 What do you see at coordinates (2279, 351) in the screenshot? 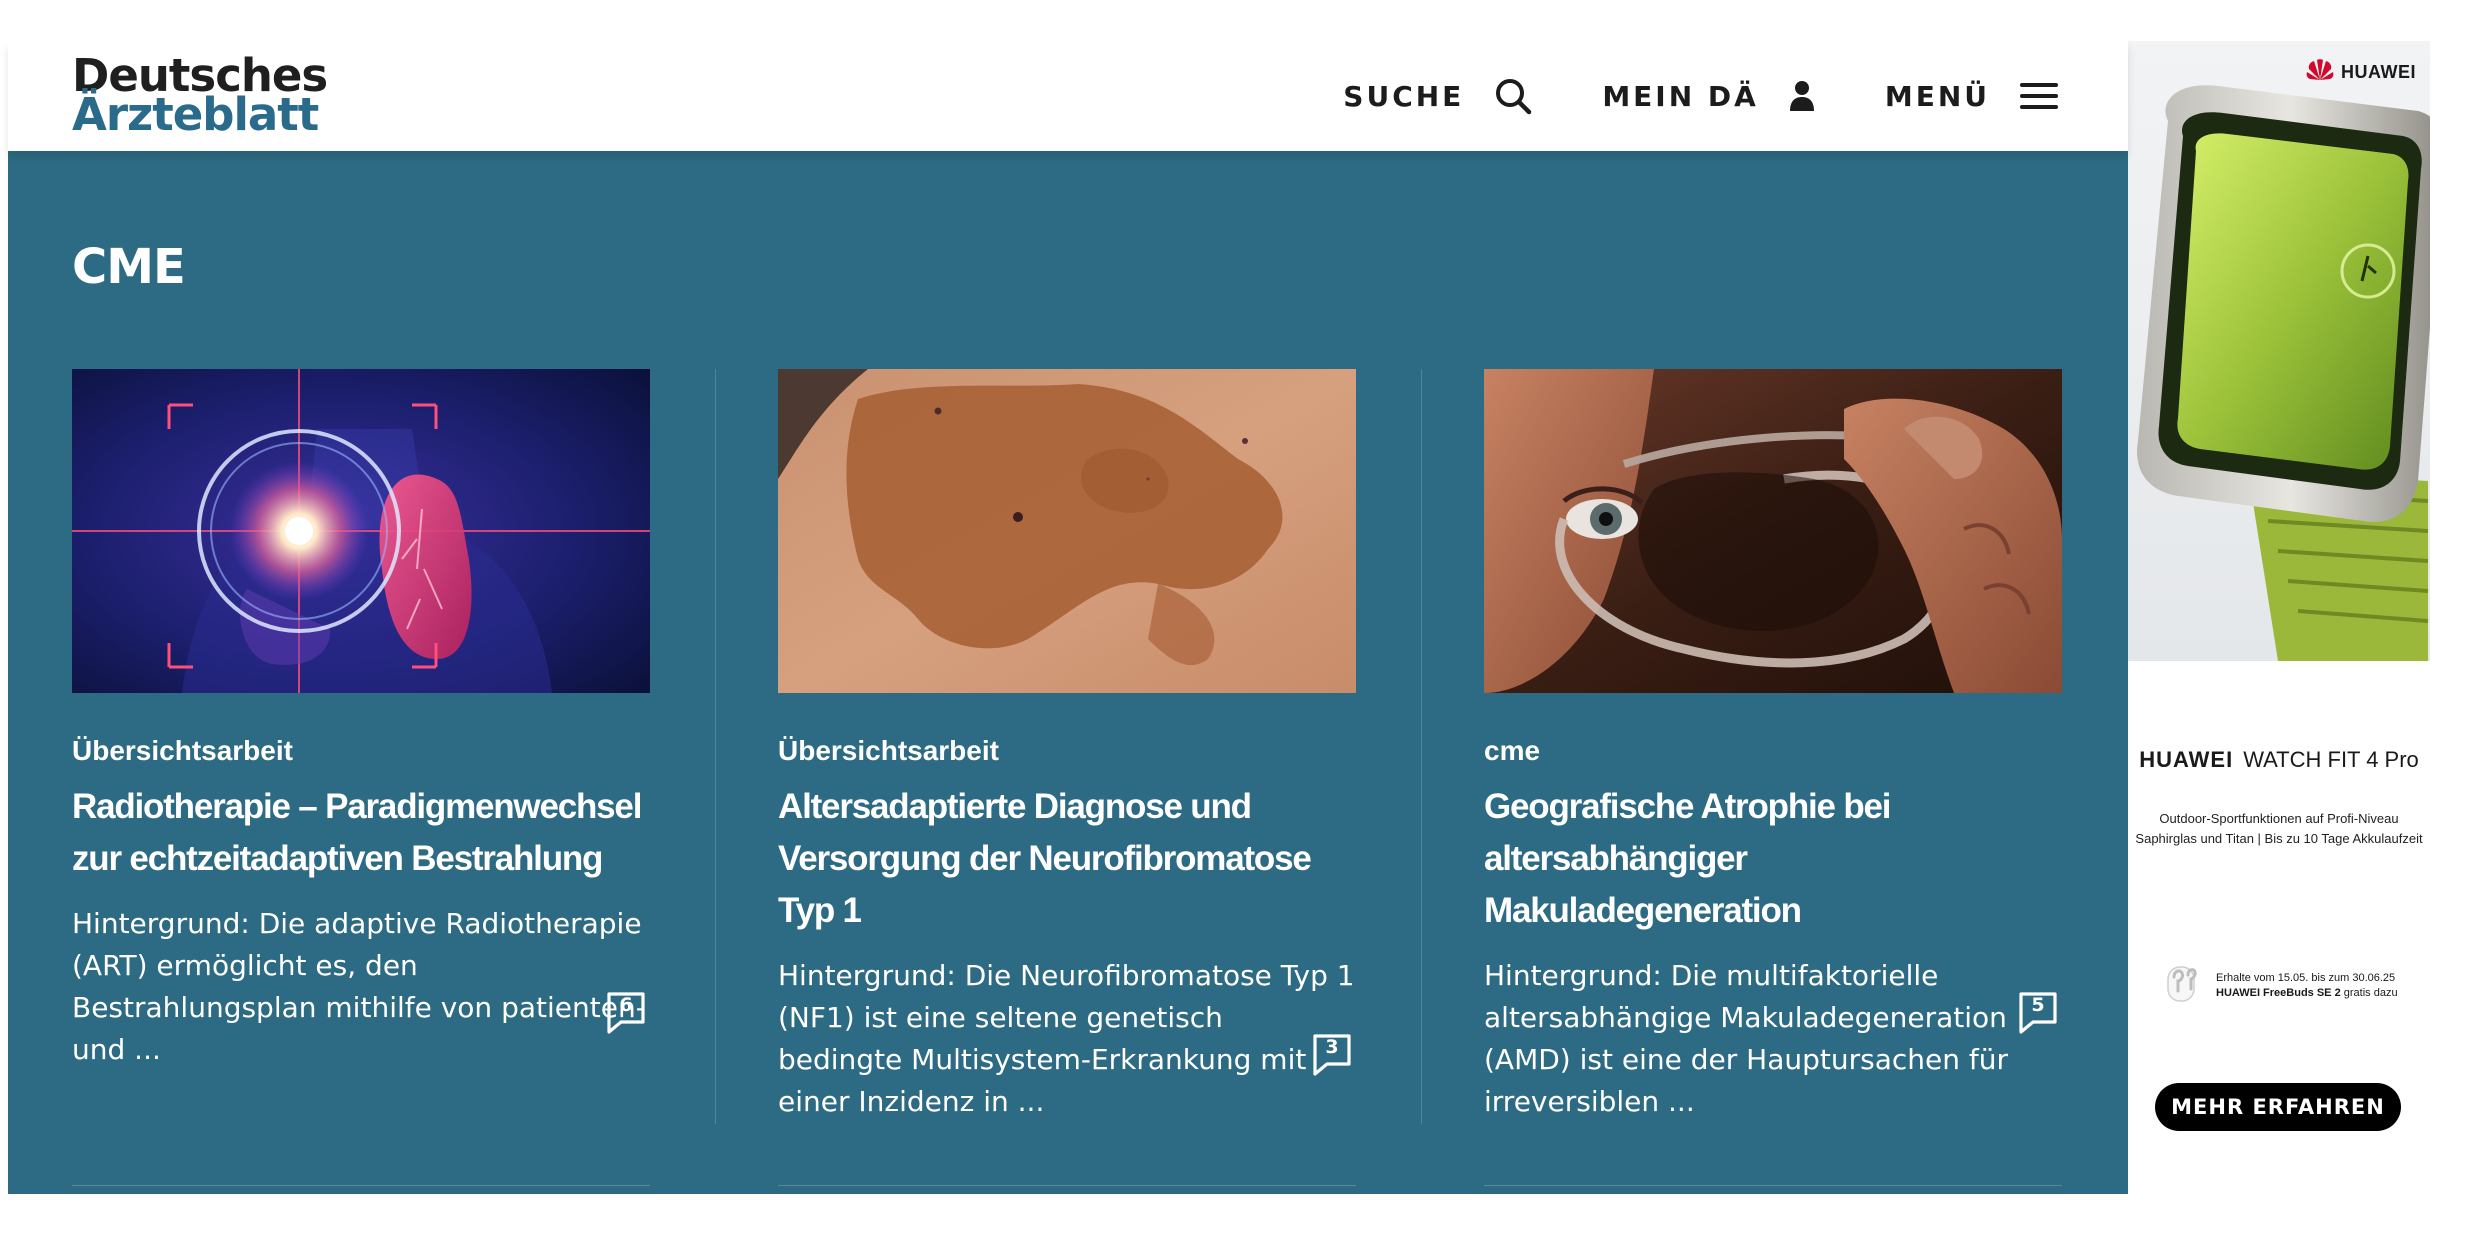
I see `ad-image-smartwatch` at bounding box center [2279, 351].